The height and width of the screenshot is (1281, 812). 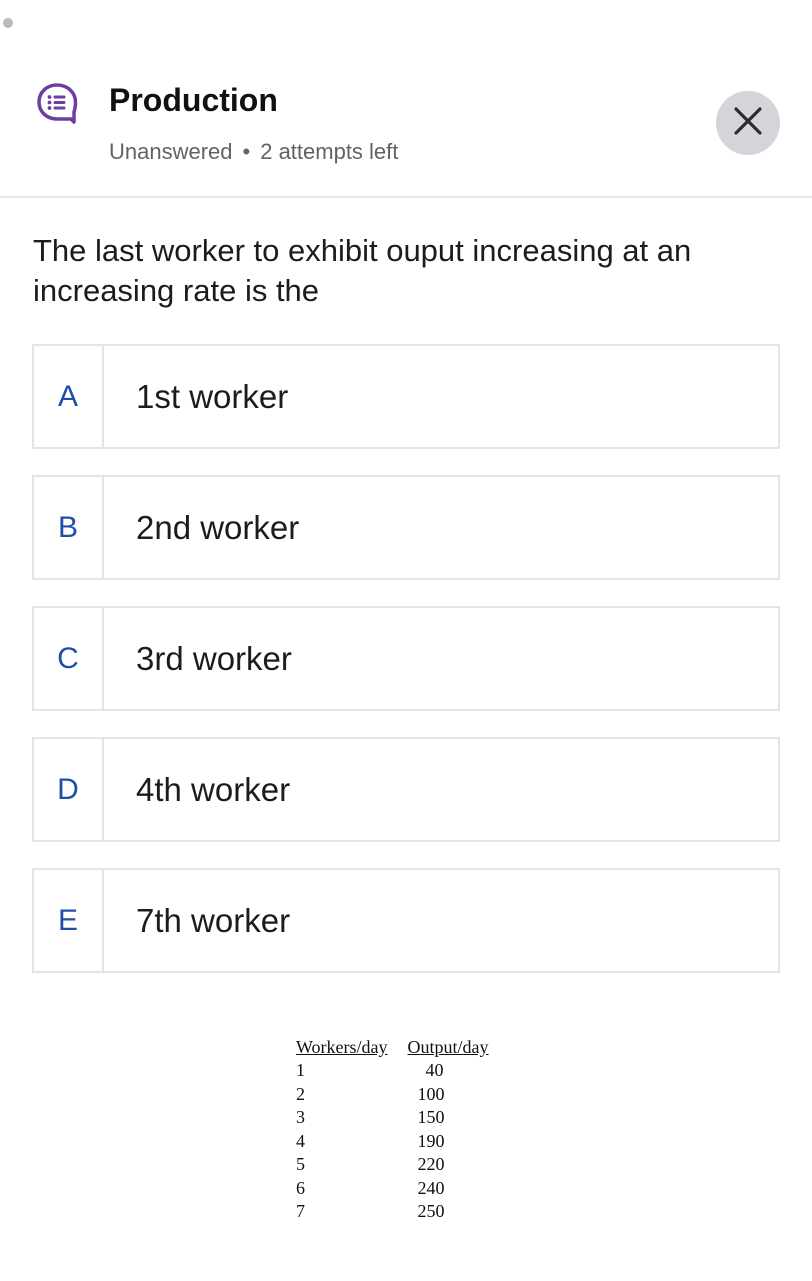 I want to click on option-a: A 1st worker, so click(x=406, y=396).